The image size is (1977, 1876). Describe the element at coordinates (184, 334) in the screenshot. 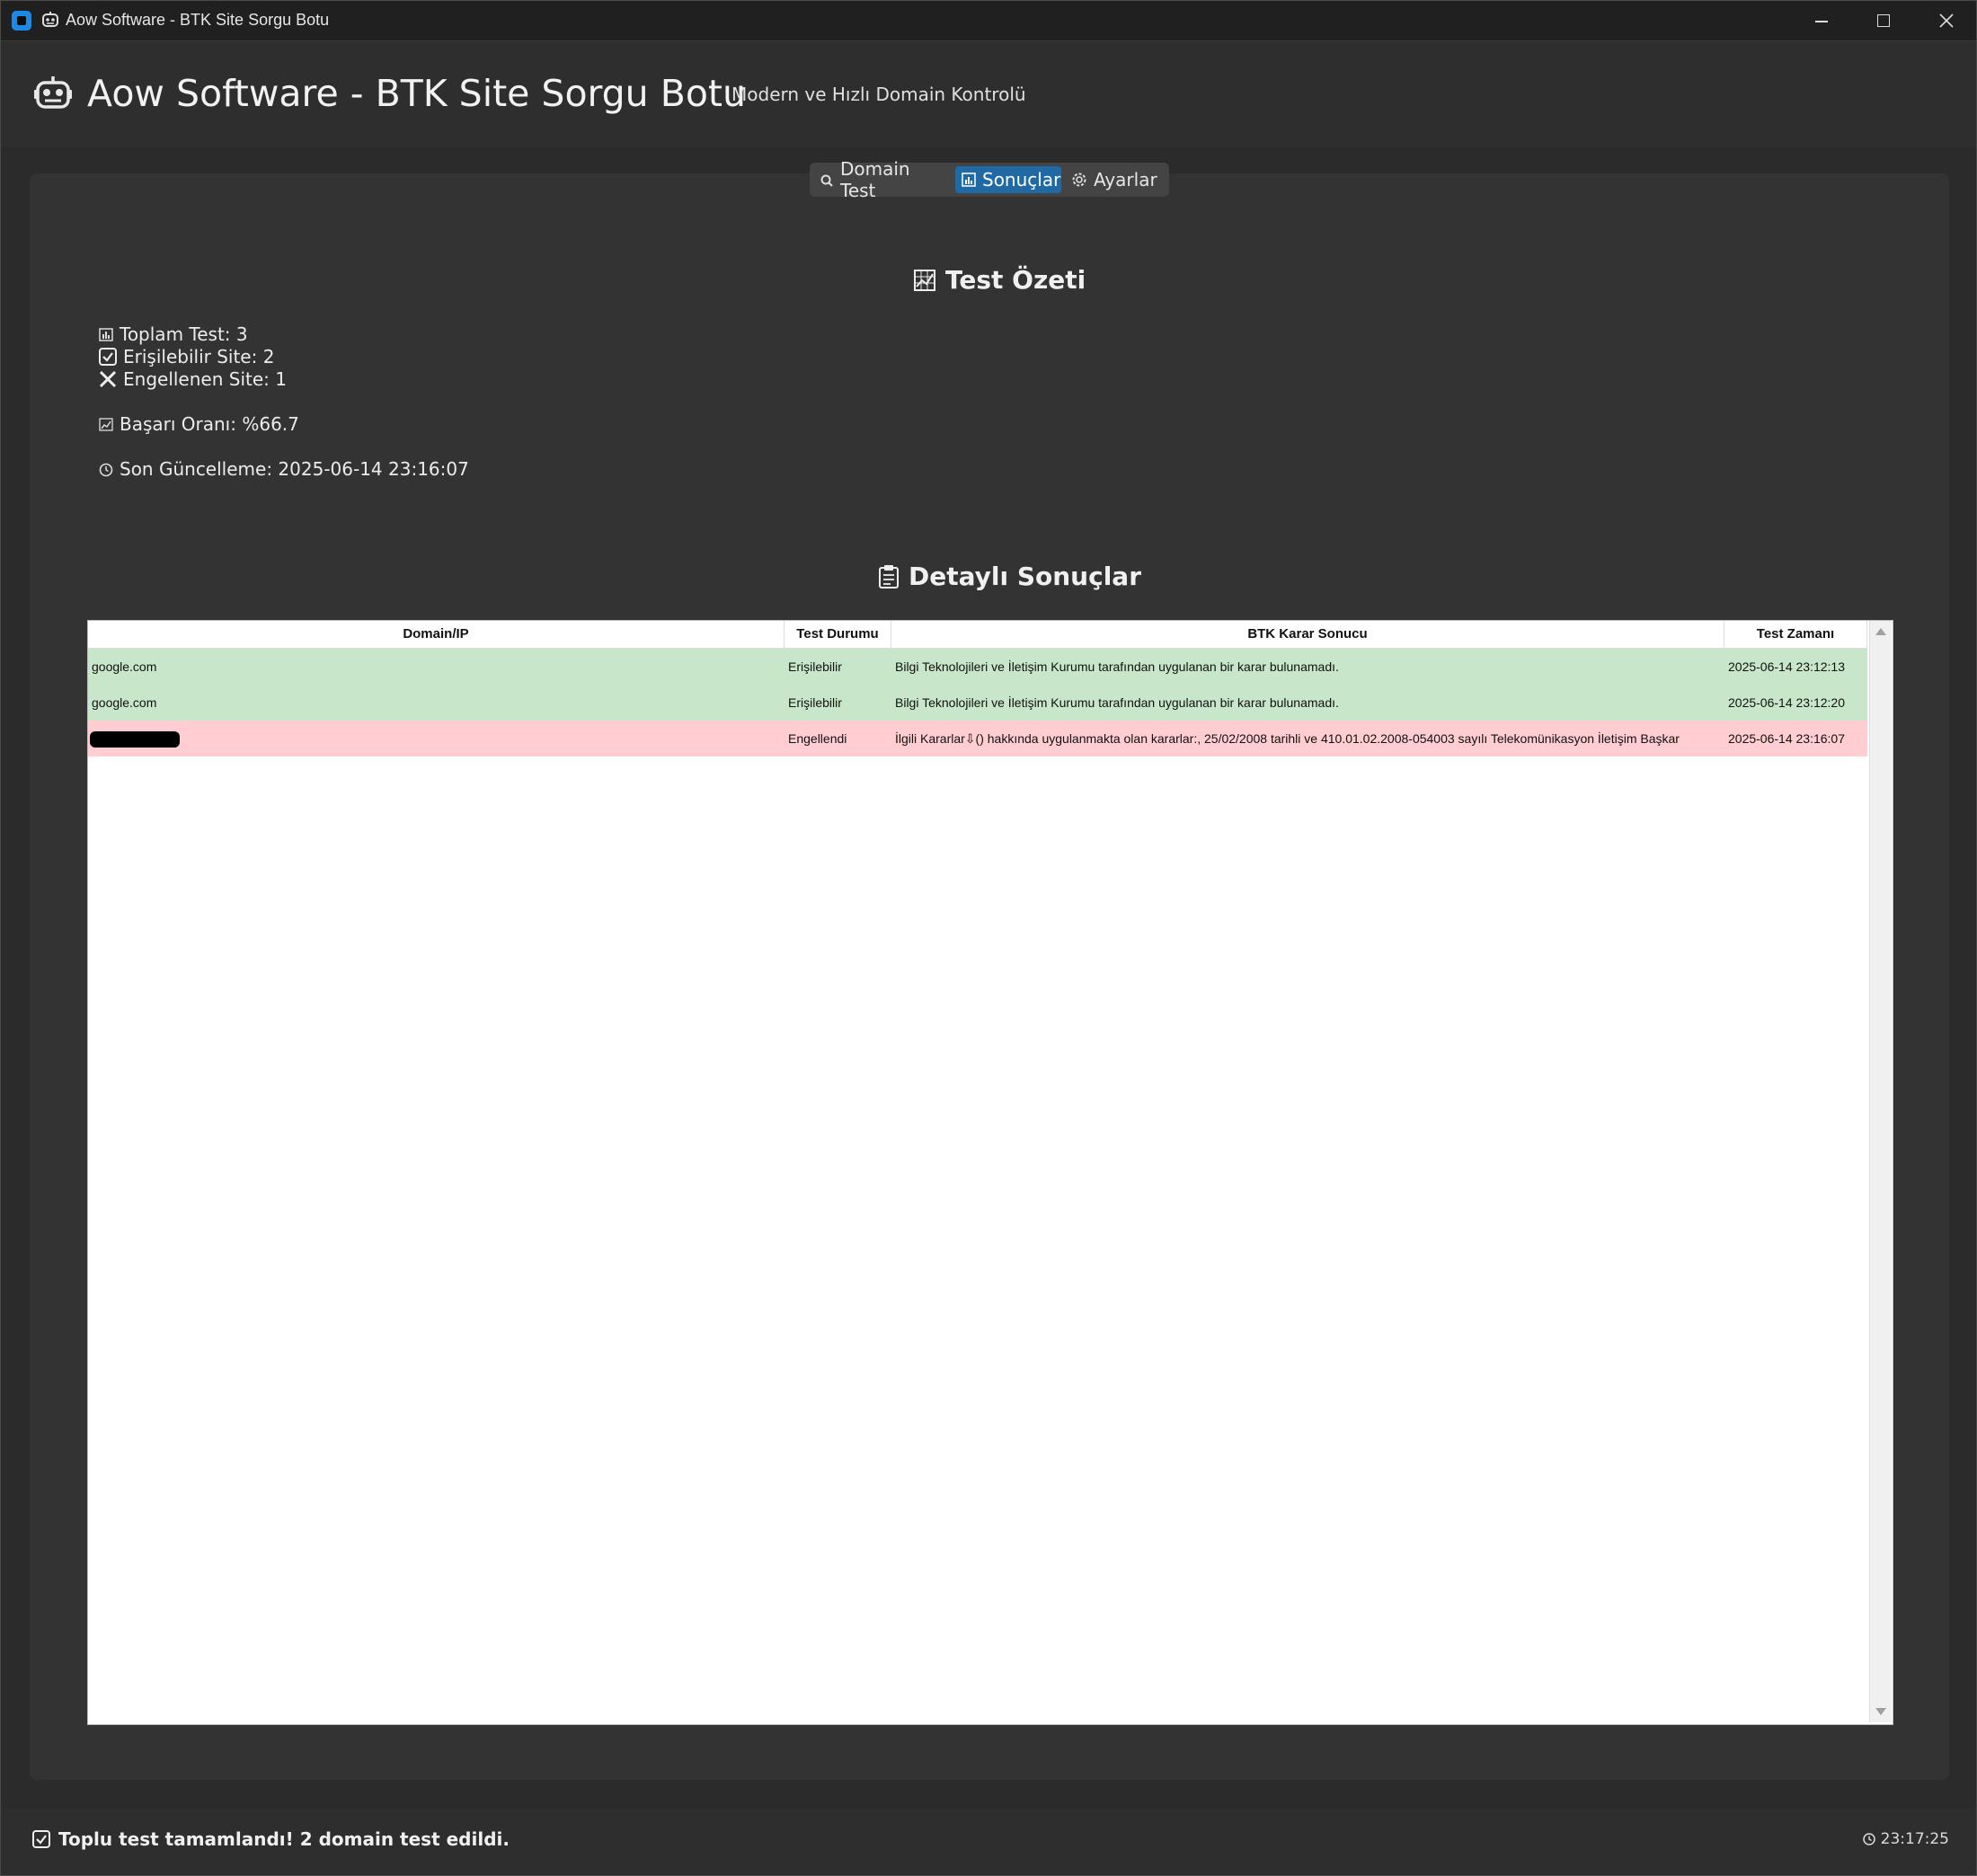

I see `stat-total-text: Toplam Test: 3` at that location.